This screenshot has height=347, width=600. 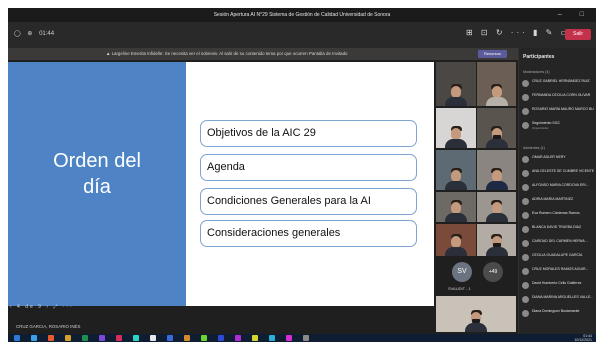 I want to click on slide-heading: Orden del día, so click(x=97, y=174).